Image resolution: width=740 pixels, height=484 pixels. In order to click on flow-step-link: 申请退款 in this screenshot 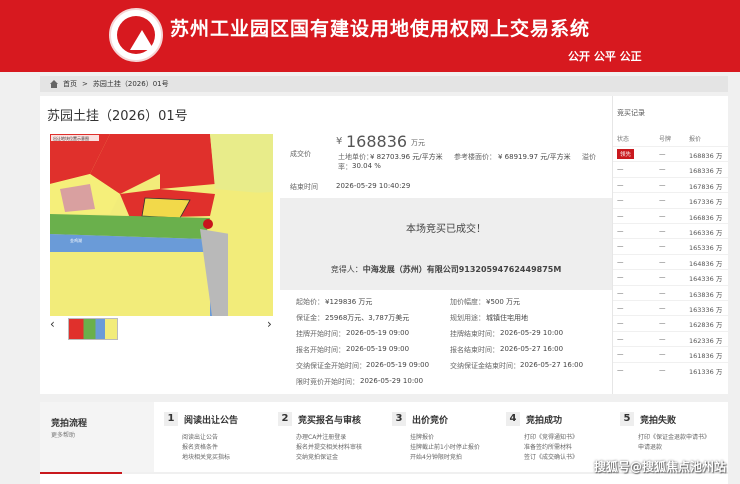, I will do `click(650, 446)`.